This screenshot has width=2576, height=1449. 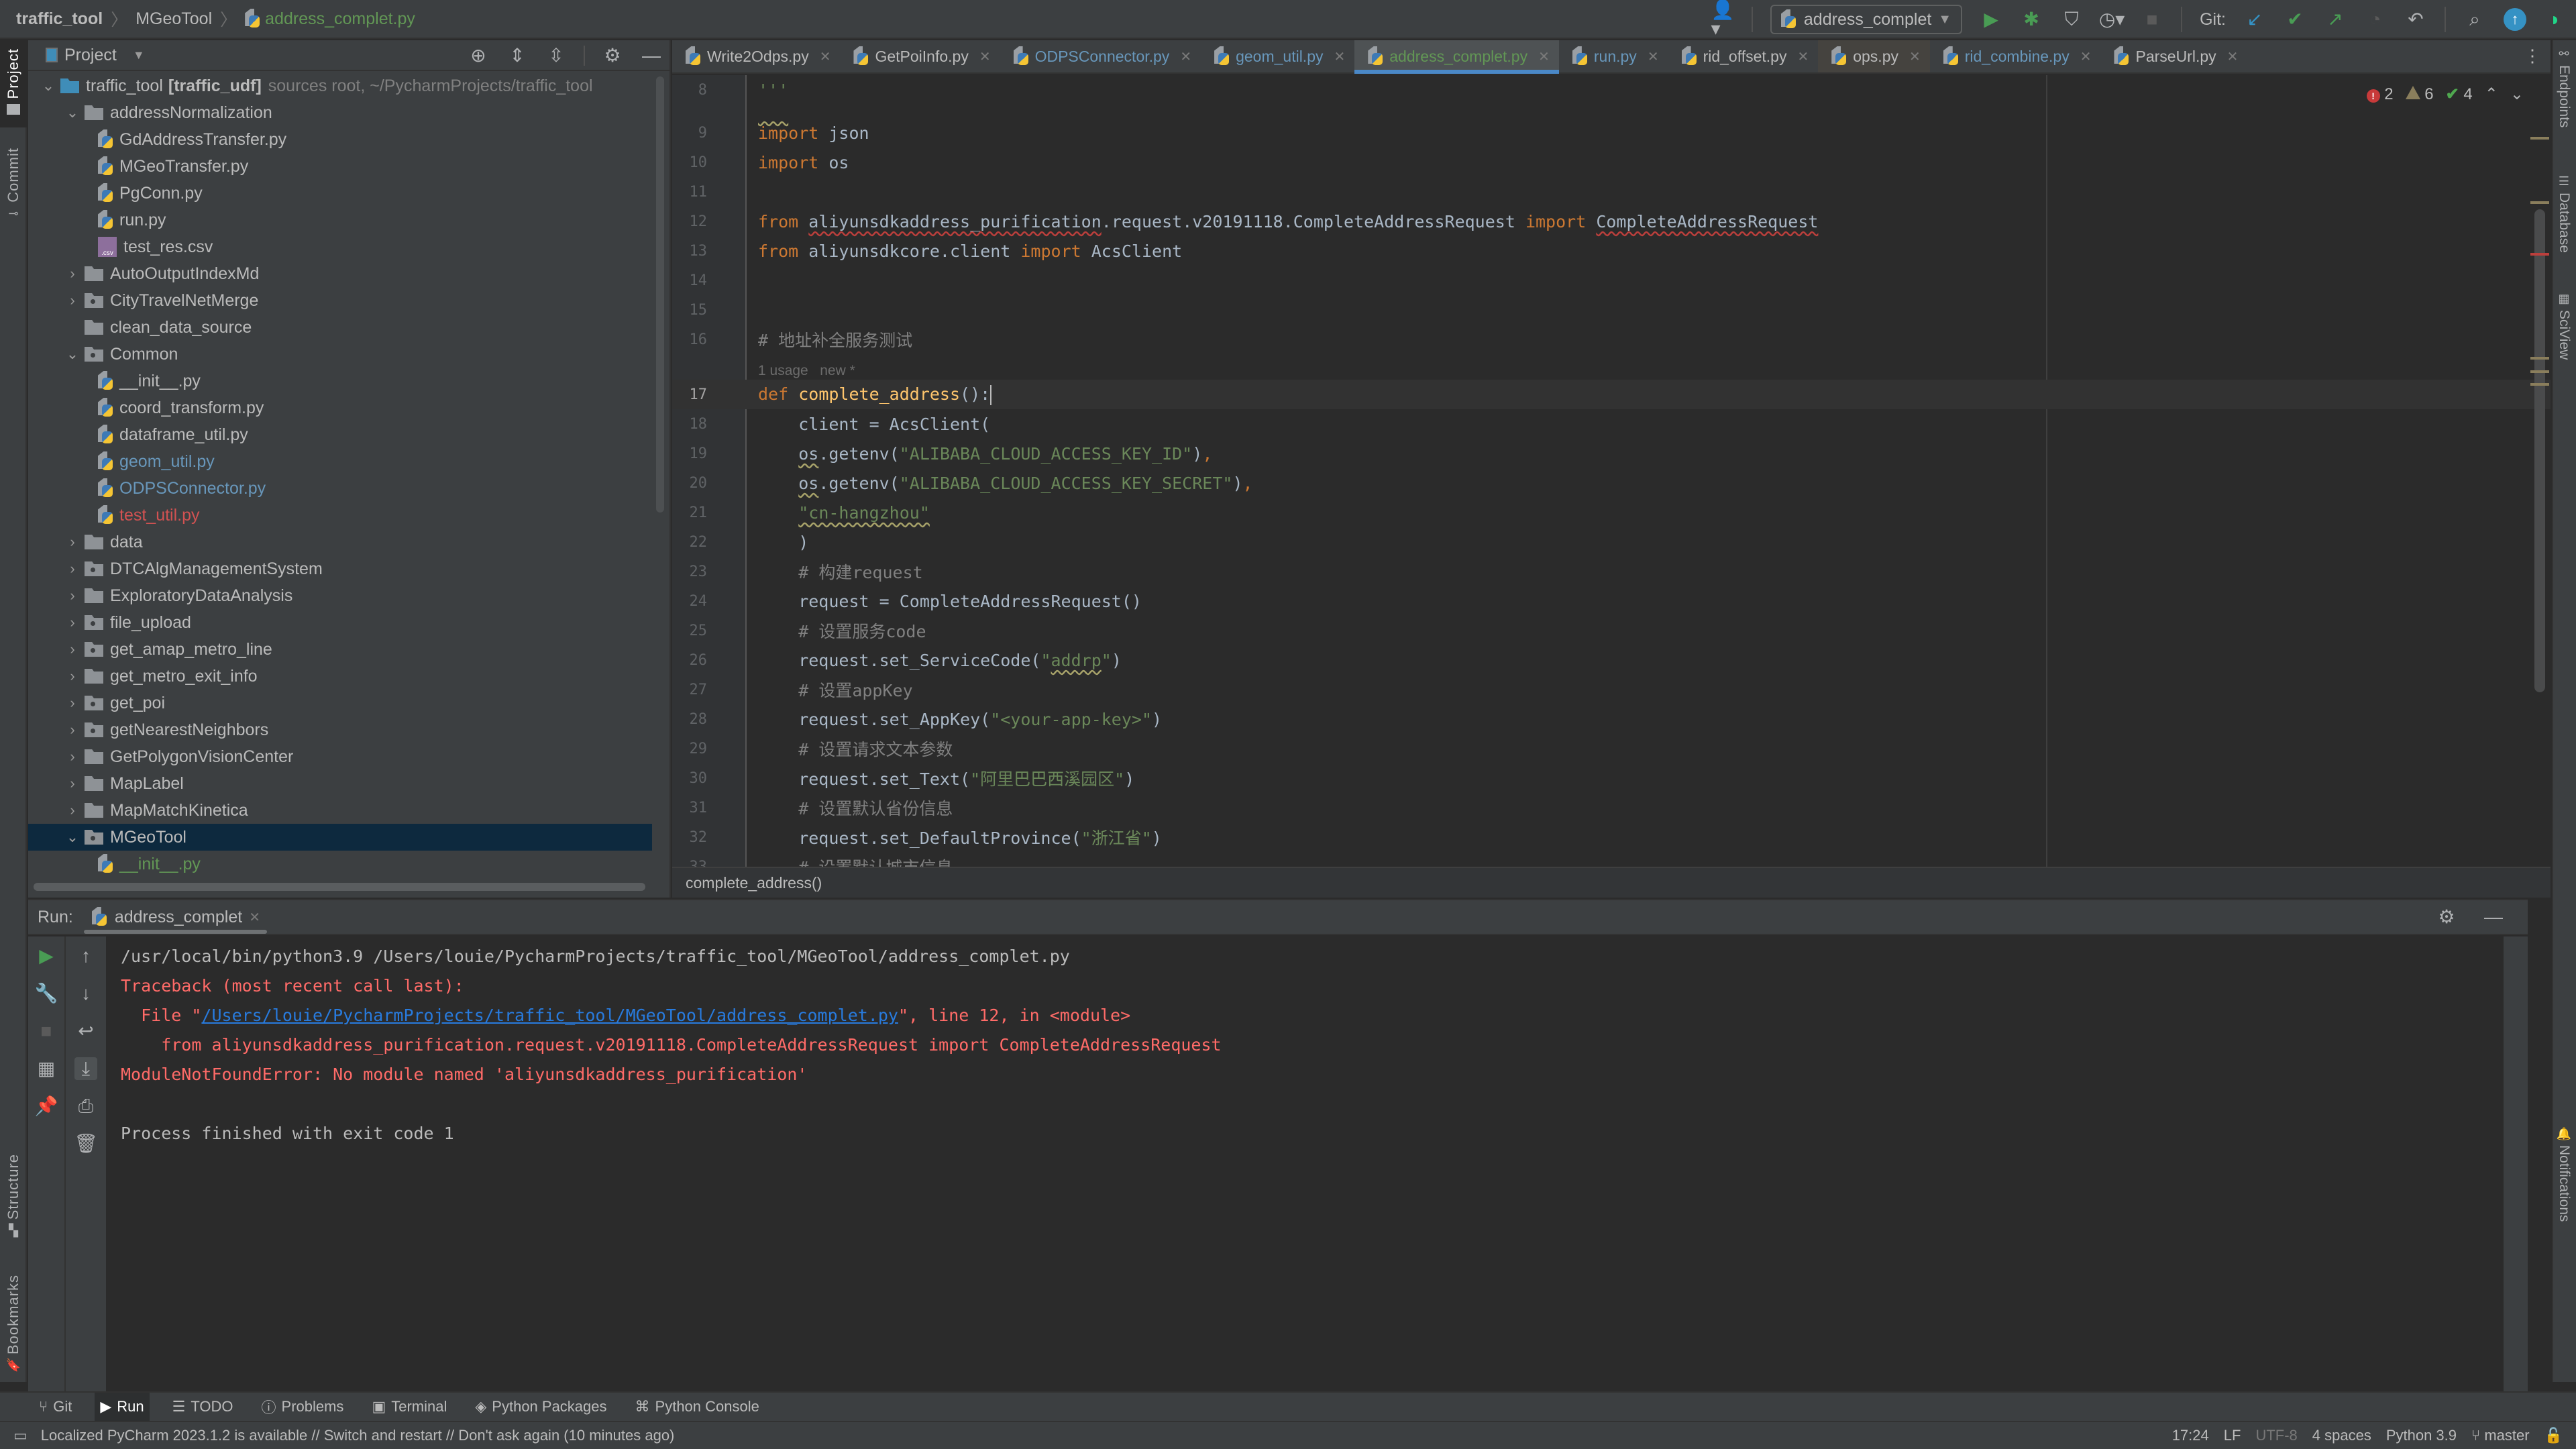 I want to click on code-line: 10 import os, so click(x=1611, y=162).